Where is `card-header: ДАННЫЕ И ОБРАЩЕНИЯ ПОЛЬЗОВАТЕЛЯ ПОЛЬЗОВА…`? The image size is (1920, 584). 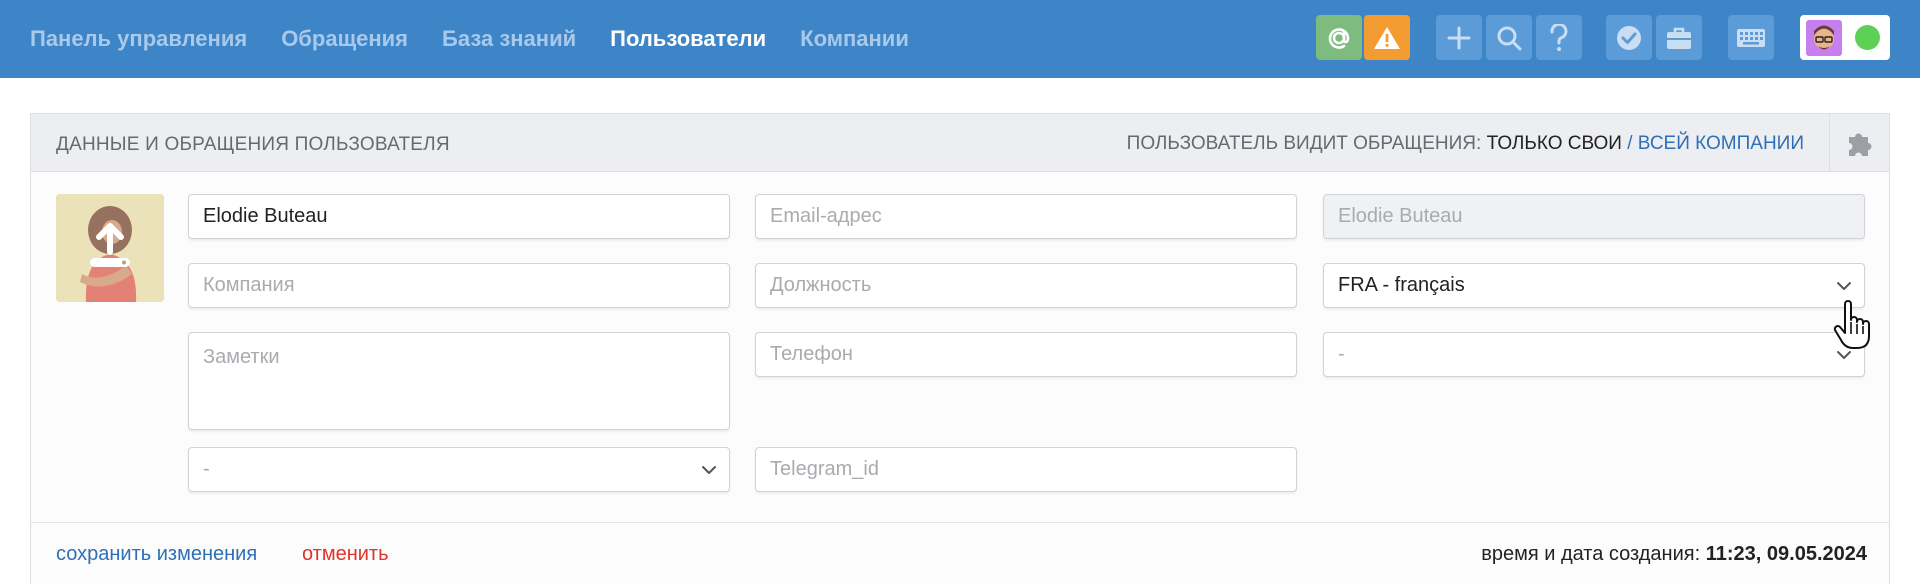
card-header: ДАННЫЕ И ОБРАЩЕНИЯ ПОЛЬЗОВАТЕЛЯ ПОЛЬЗОВА… is located at coordinates (960, 143).